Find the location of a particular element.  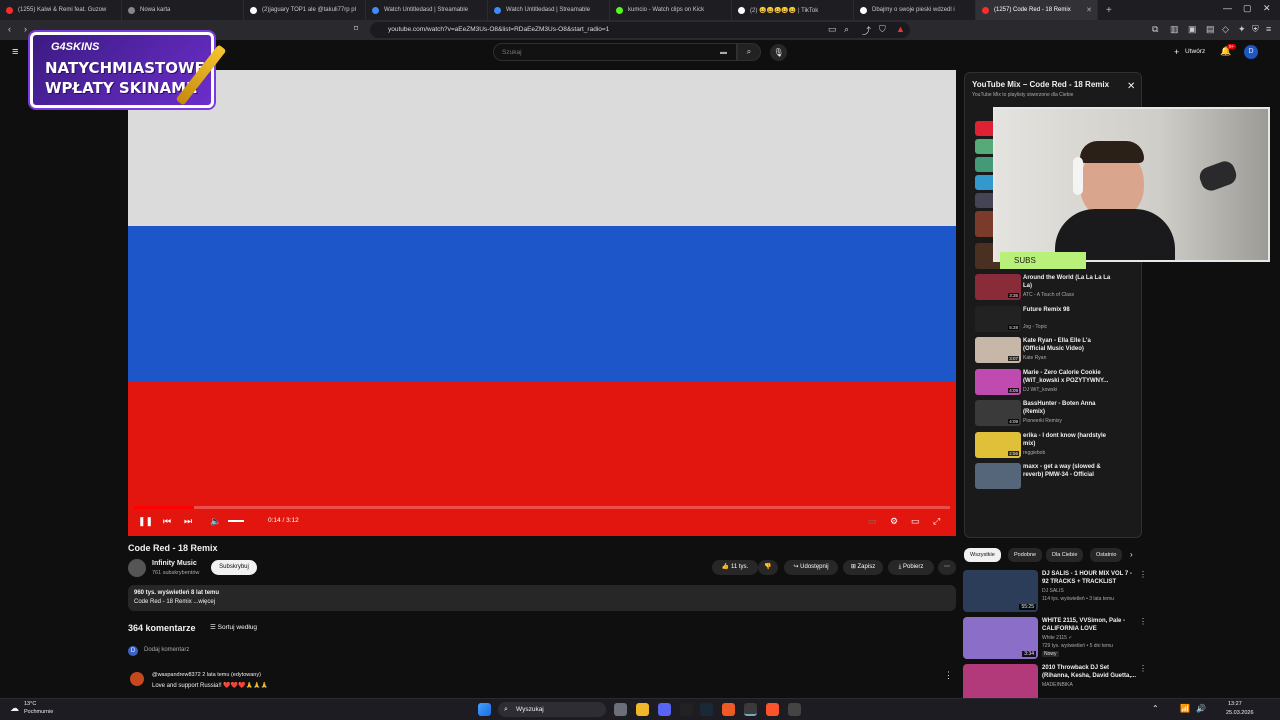

comment-author: @waspandrew8372 2 lata temu (edytowany) is located at coordinates (206, 675).